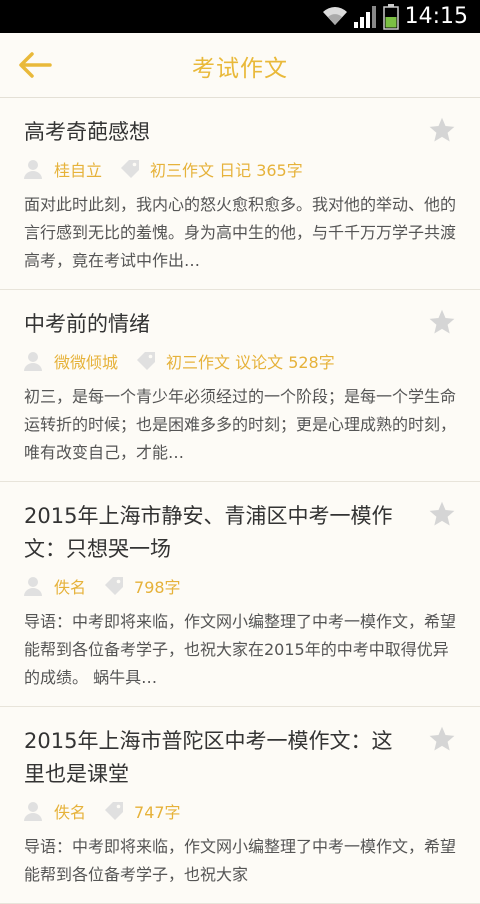  I want to click on article-meta: 桂自立 初三作文 日记 365字, so click(240, 169).